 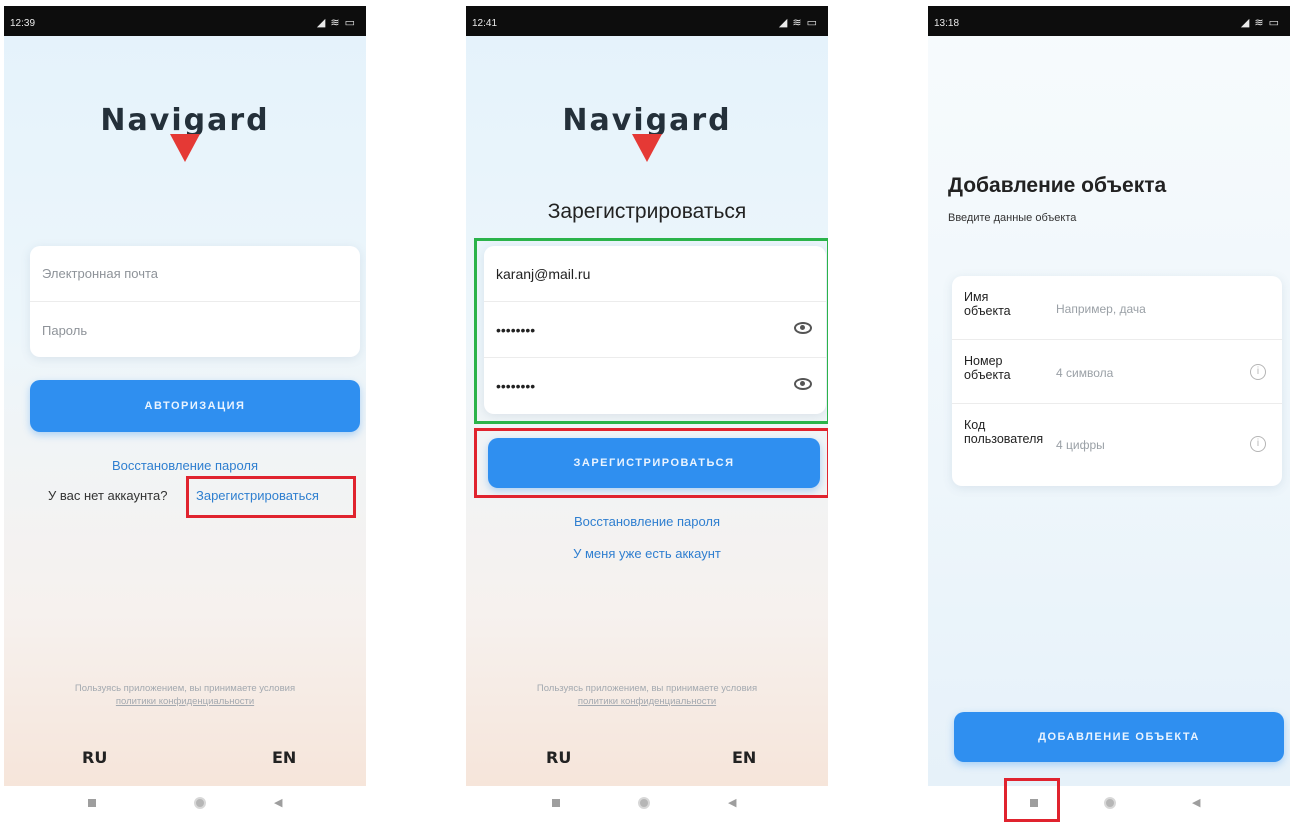 I want to click on user-code-info-icon: i, so click(x=1258, y=444).